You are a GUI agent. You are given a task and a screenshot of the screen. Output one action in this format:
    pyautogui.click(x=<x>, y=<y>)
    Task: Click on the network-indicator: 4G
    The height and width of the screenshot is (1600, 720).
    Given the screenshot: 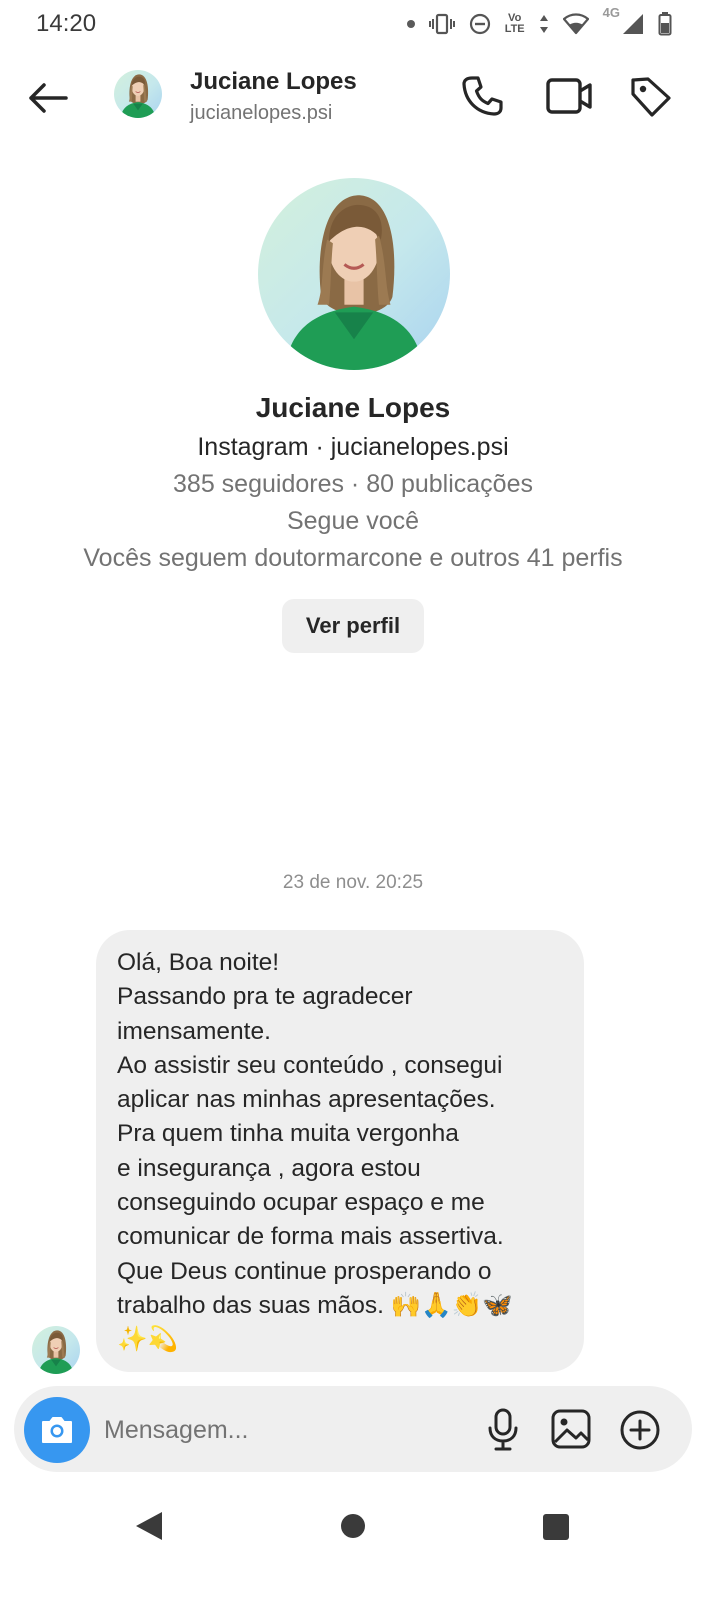 What is the action you would take?
    pyautogui.click(x=623, y=20)
    